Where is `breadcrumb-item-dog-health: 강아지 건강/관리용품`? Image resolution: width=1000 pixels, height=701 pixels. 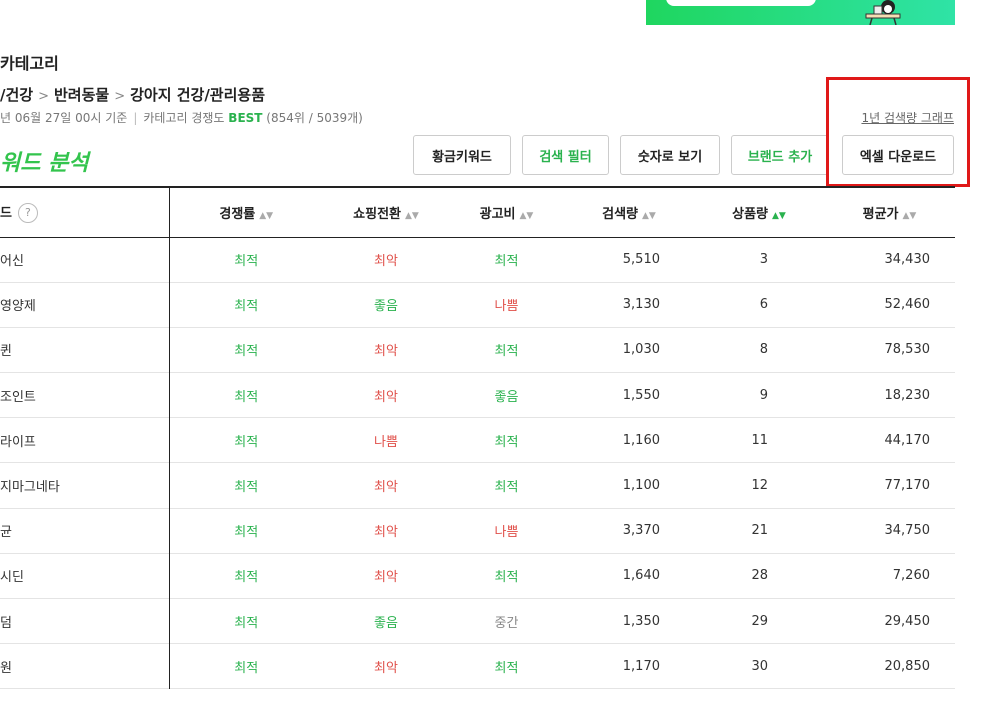
breadcrumb-item-dog-health: 강아지 건강/관리용품 is located at coordinates (197, 95).